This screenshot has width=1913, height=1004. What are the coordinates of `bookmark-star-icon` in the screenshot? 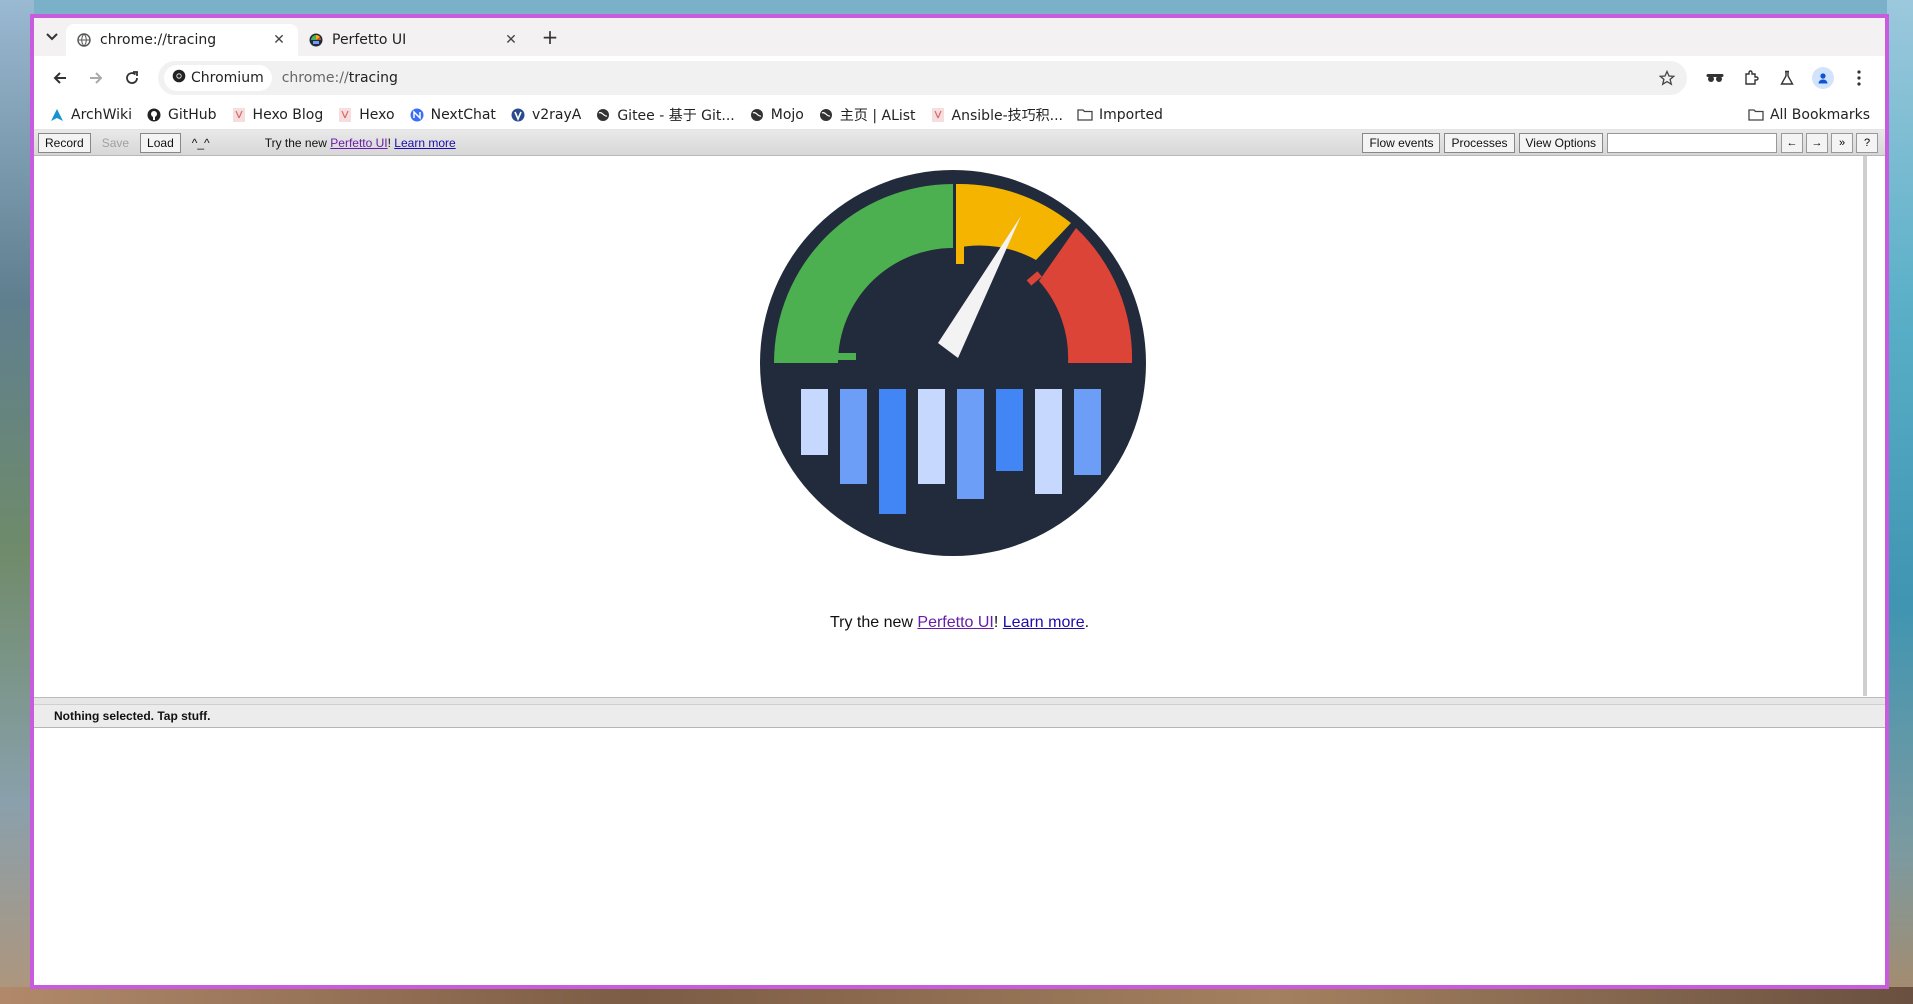 It's located at (1667, 78).